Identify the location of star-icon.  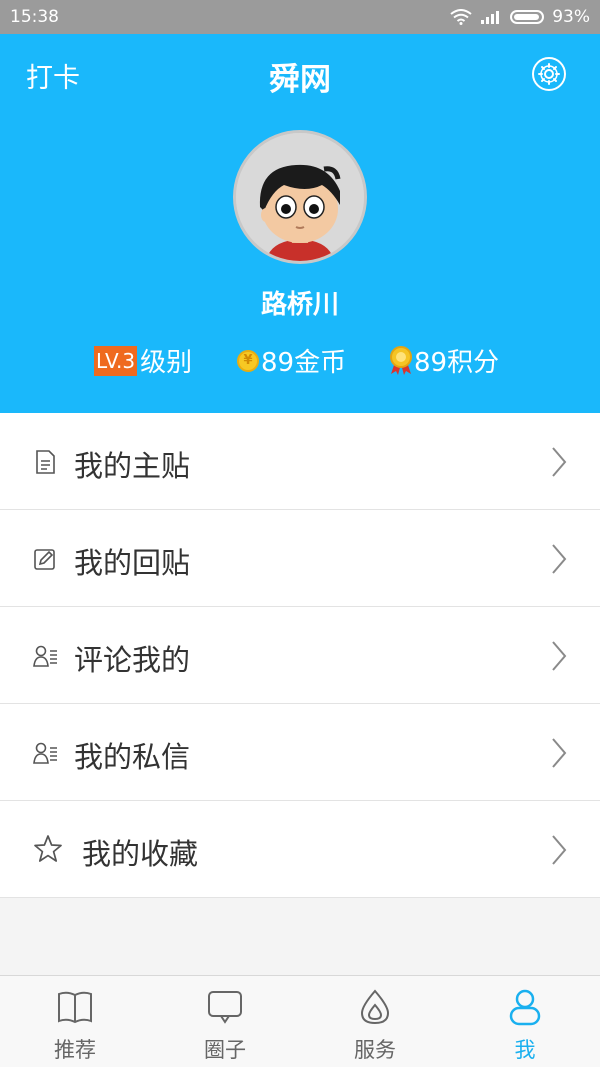
(48, 848).